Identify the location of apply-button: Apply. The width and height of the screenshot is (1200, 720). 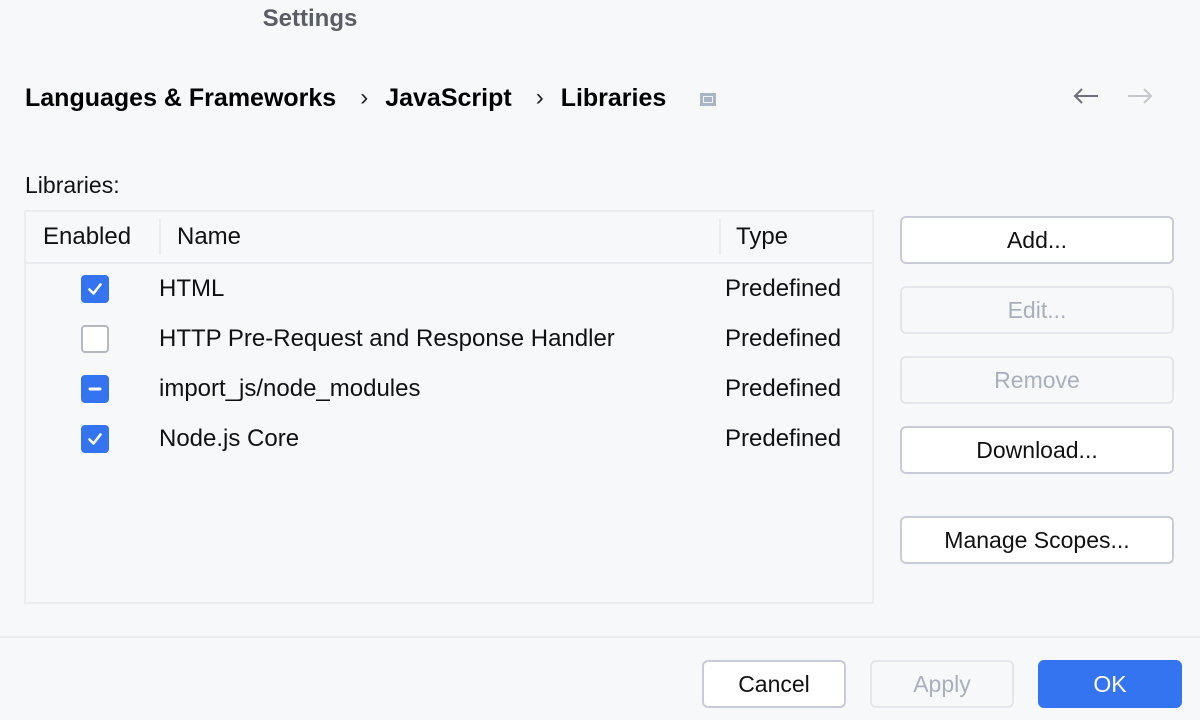
(942, 684).